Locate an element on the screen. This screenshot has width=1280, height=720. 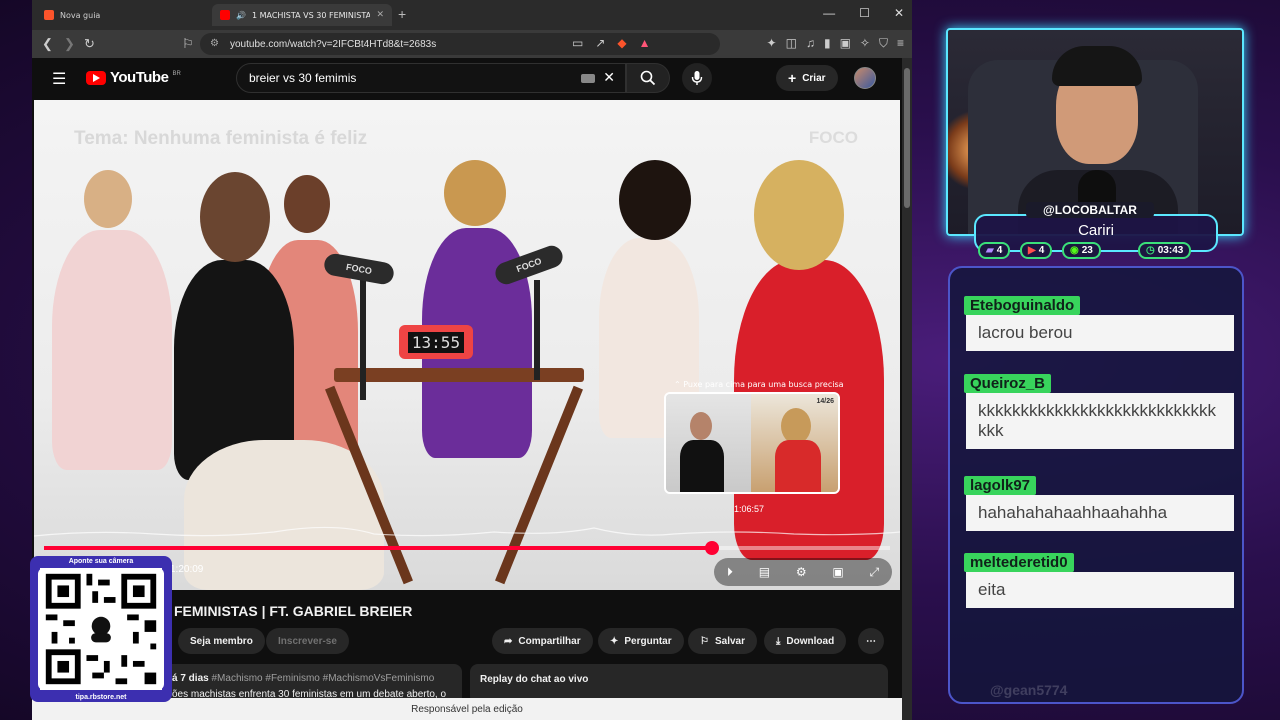
progress-fill is located at coordinates (378, 548).